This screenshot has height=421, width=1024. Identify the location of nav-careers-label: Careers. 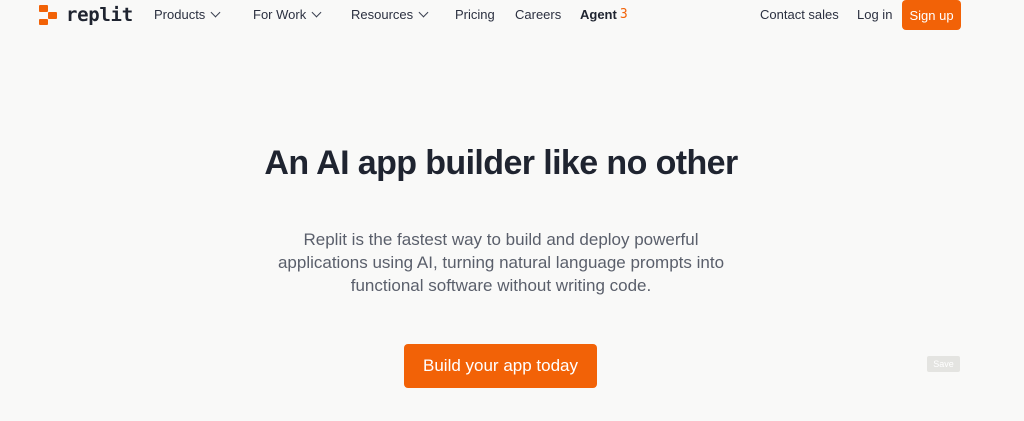
(538, 14).